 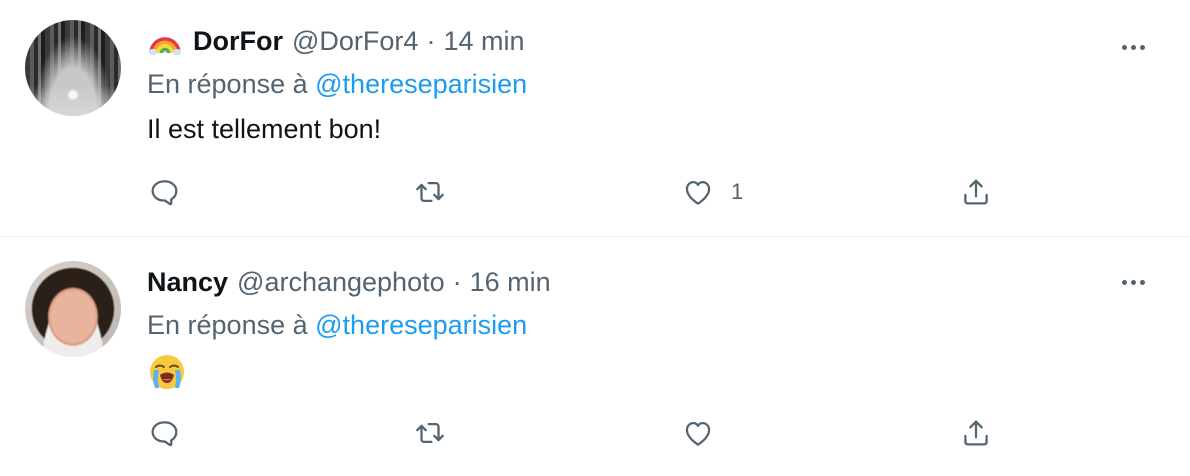 I want to click on tweet-text: Il est tellement bon!, so click(x=264, y=129).